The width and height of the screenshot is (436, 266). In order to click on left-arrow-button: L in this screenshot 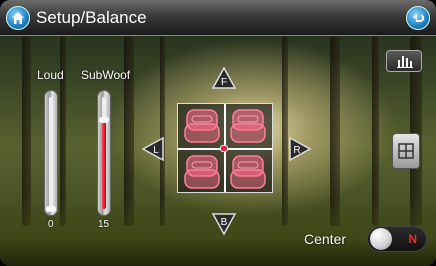, I will do `click(154, 149)`.